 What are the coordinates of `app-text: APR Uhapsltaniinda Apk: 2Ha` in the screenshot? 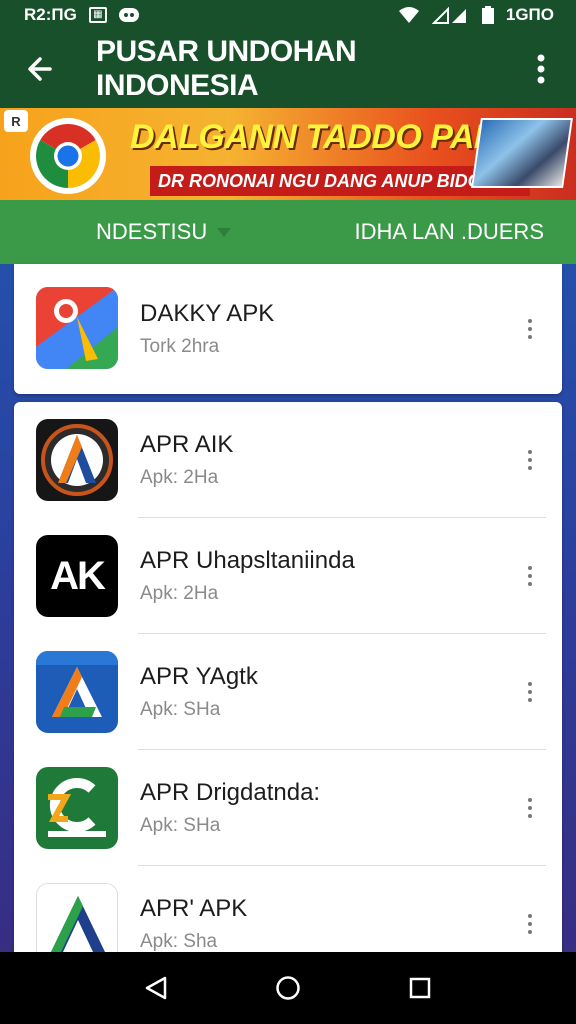 It's located at (247, 576).